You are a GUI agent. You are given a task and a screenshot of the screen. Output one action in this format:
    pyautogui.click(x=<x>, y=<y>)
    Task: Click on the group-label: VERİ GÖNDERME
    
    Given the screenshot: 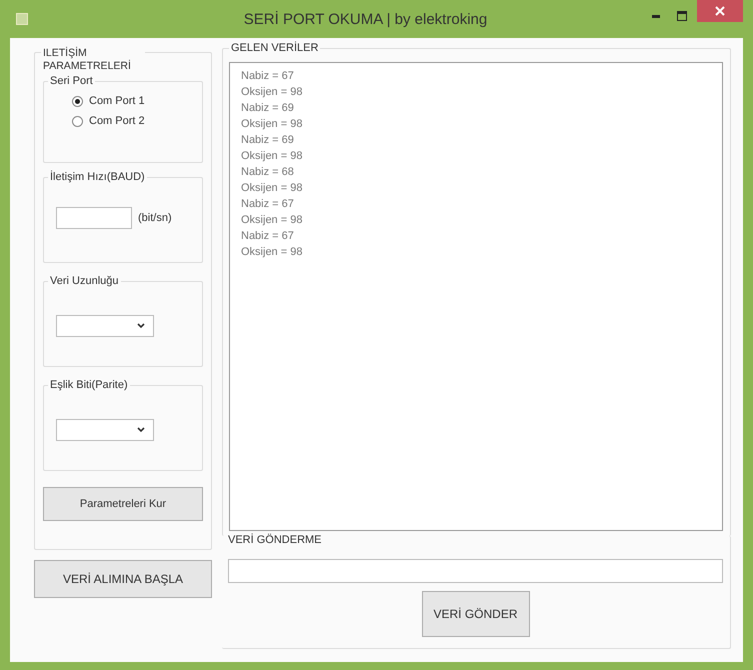 What is the action you would take?
    pyautogui.click(x=275, y=540)
    